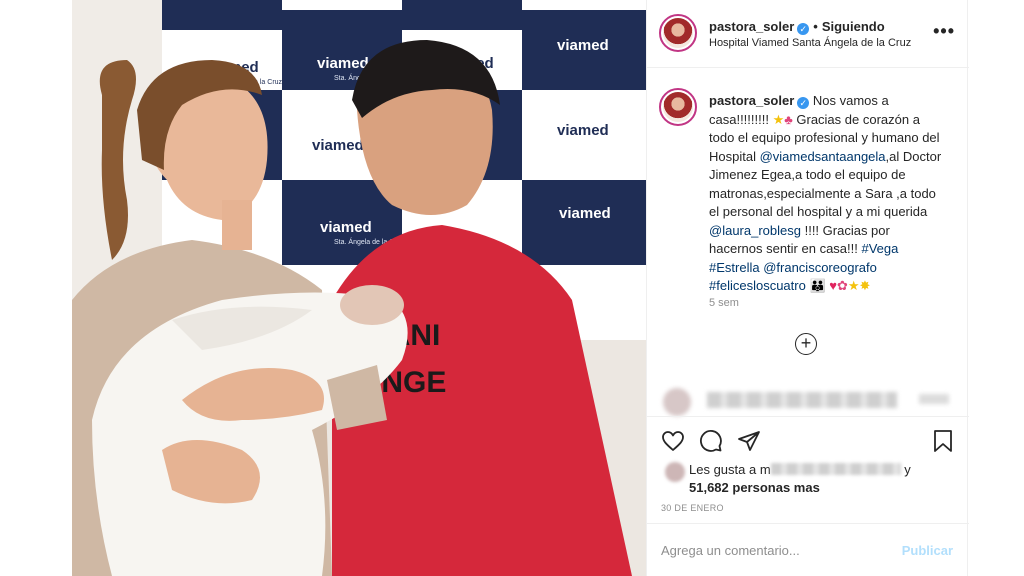  What do you see at coordinates (817, 285) in the screenshot?
I see `family-emoji-icon: 👪` at bounding box center [817, 285].